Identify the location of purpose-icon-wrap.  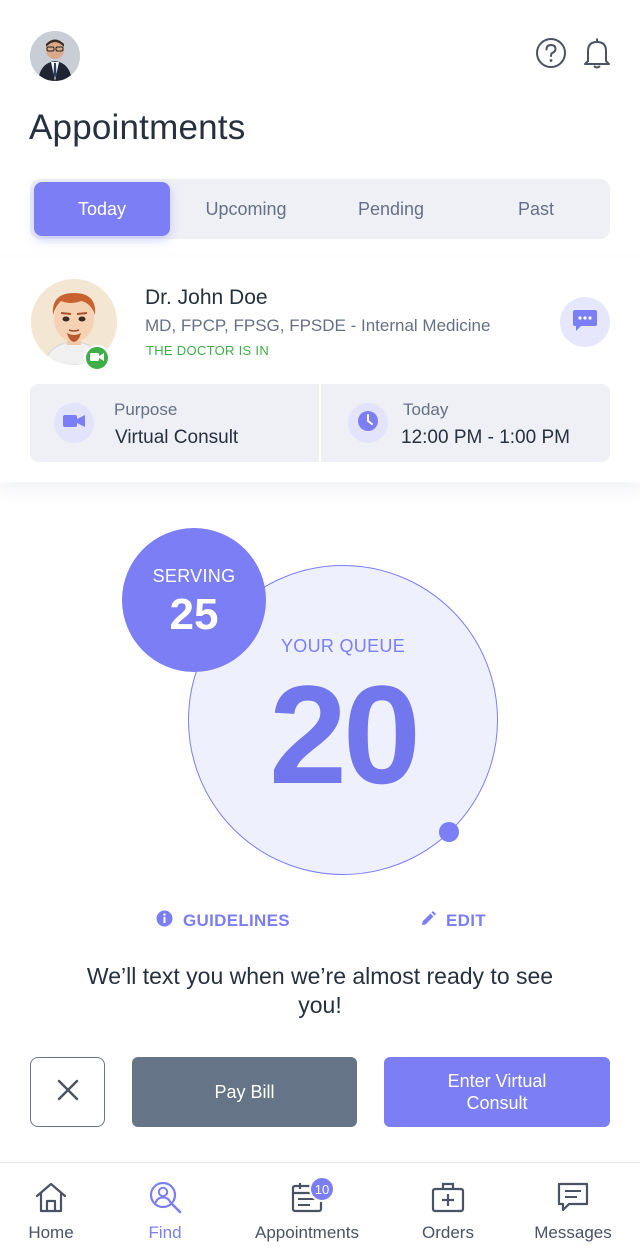
(74, 423).